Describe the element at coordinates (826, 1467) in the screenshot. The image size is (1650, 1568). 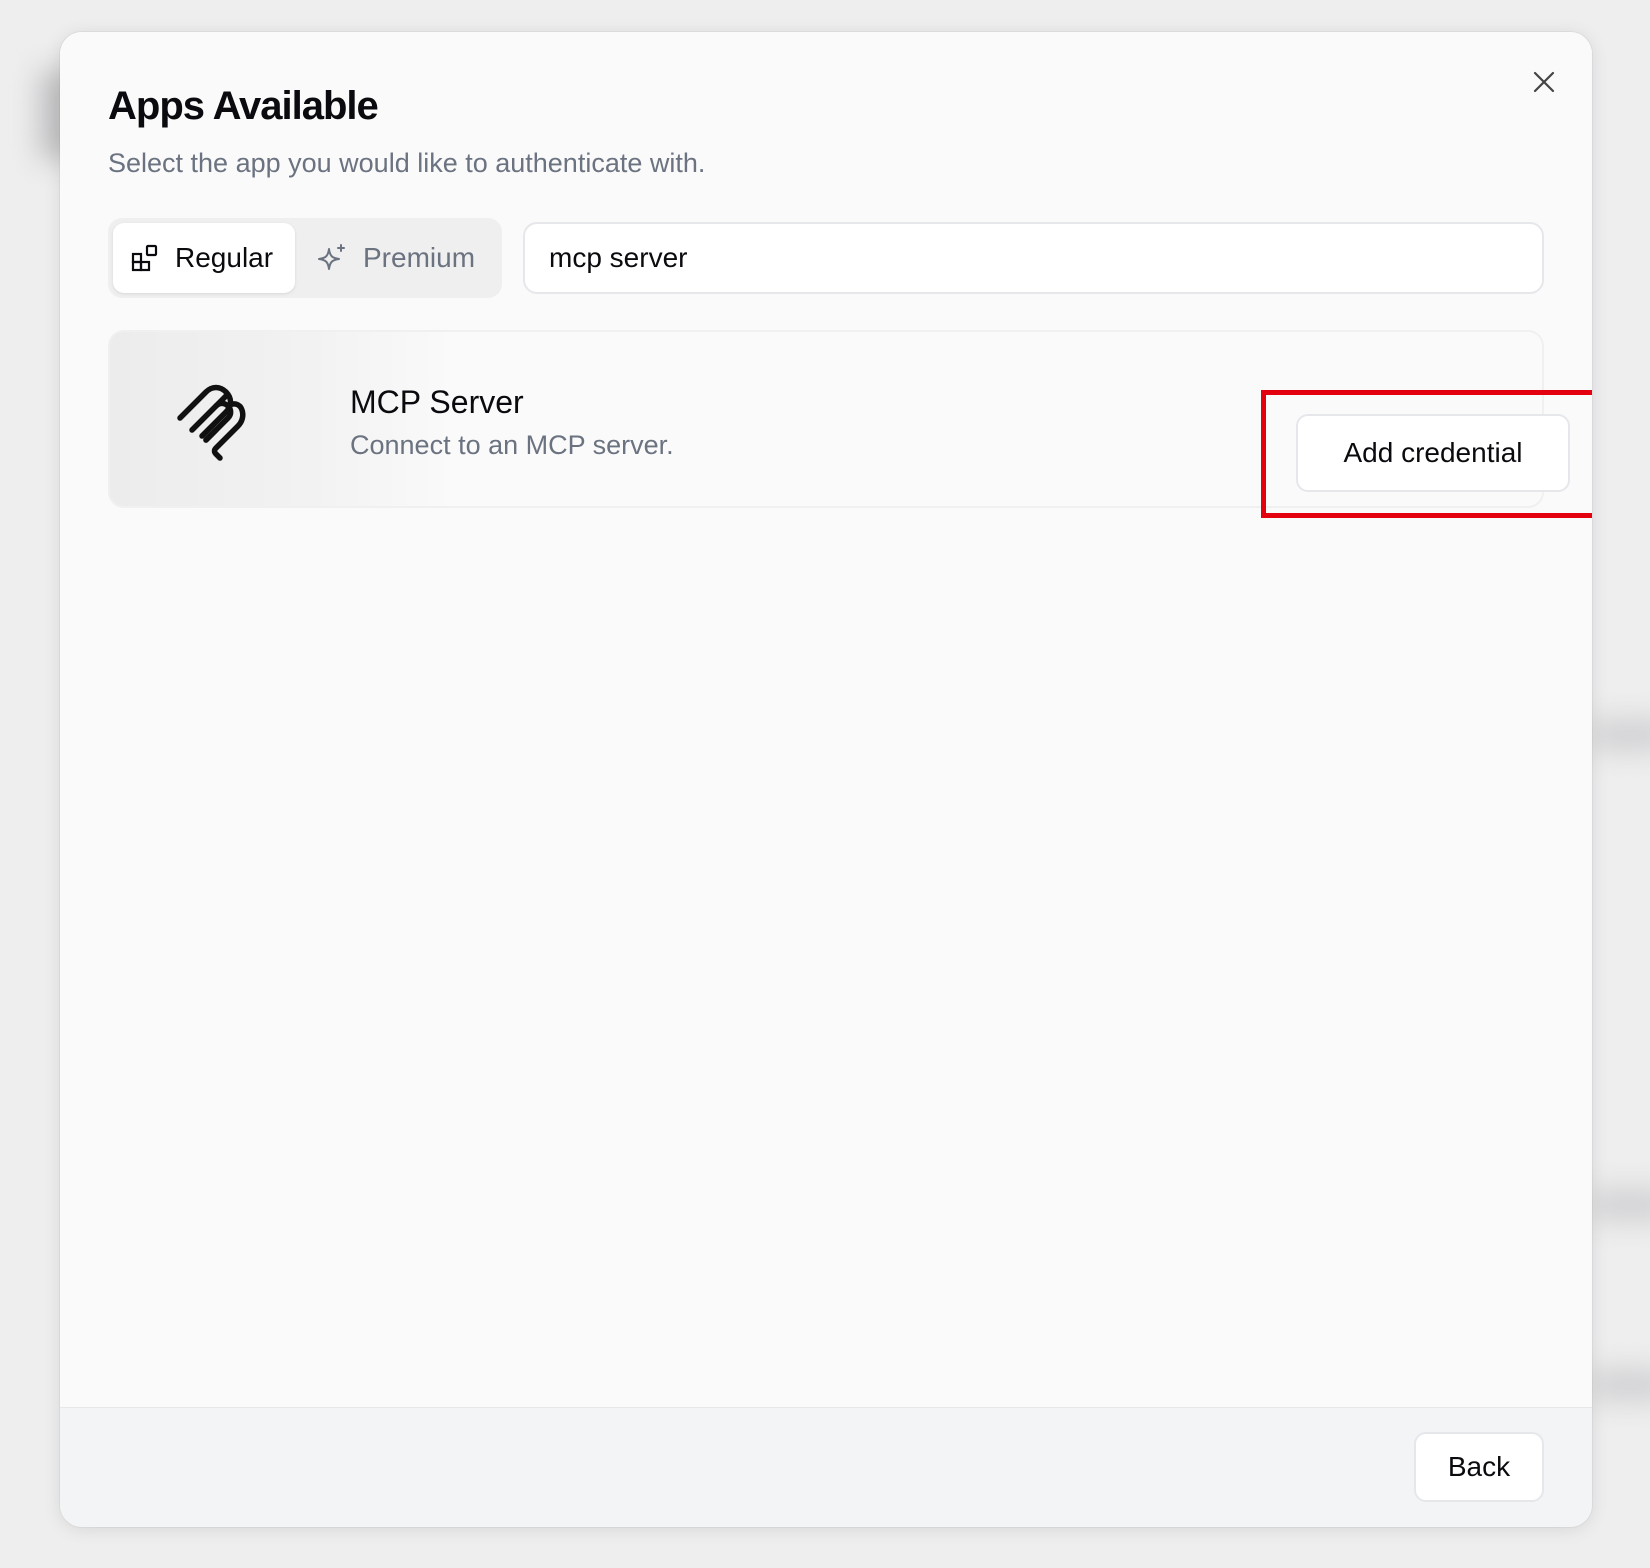
I see `dialog-footer: Back` at that location.